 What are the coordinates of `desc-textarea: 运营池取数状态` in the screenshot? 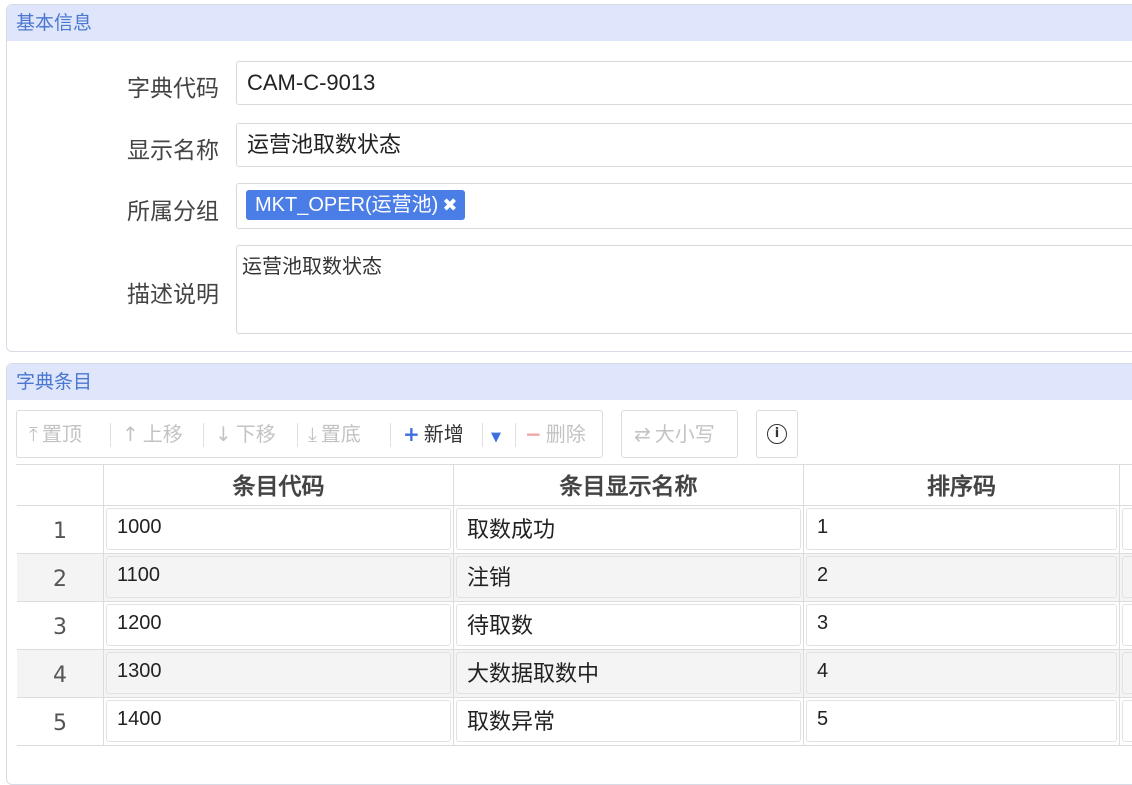 It's located at (684, 289).